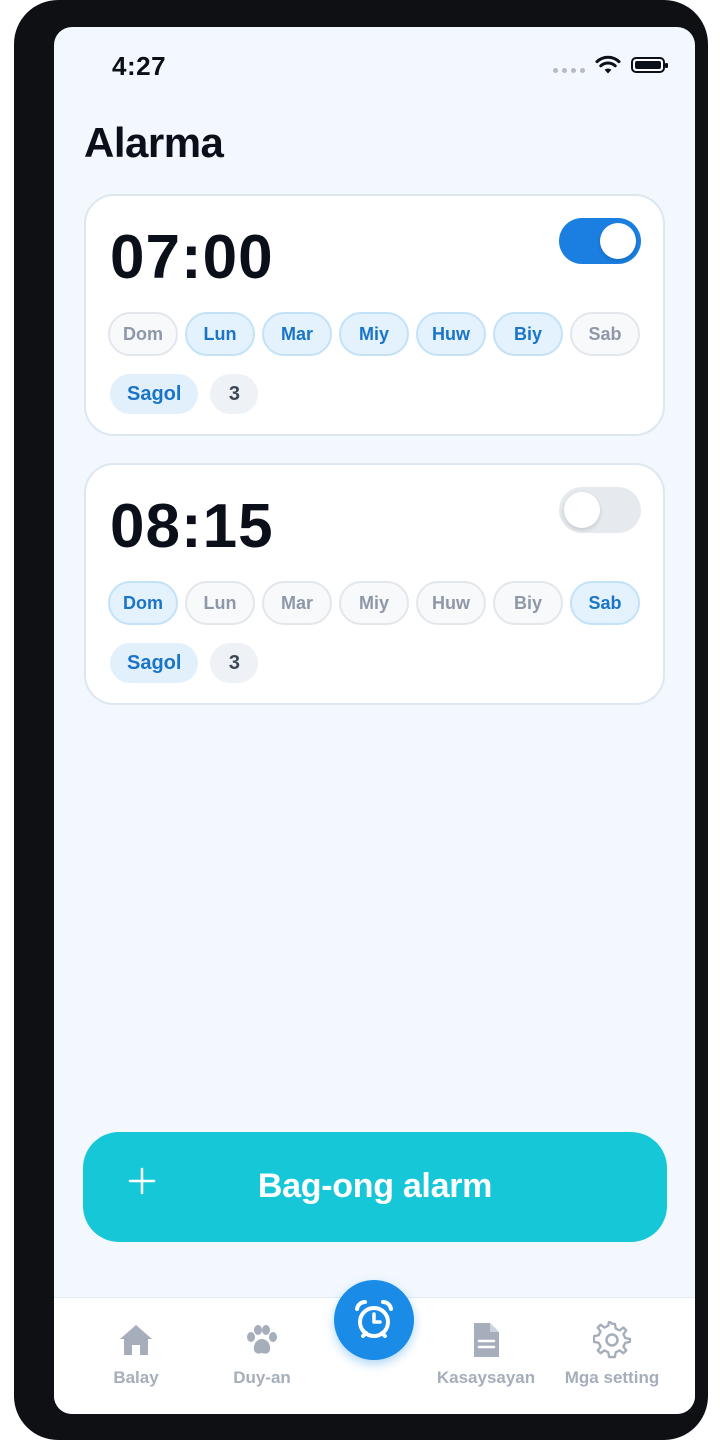  I want to click on tab-settings: Mga setting, so click(612, 1354).